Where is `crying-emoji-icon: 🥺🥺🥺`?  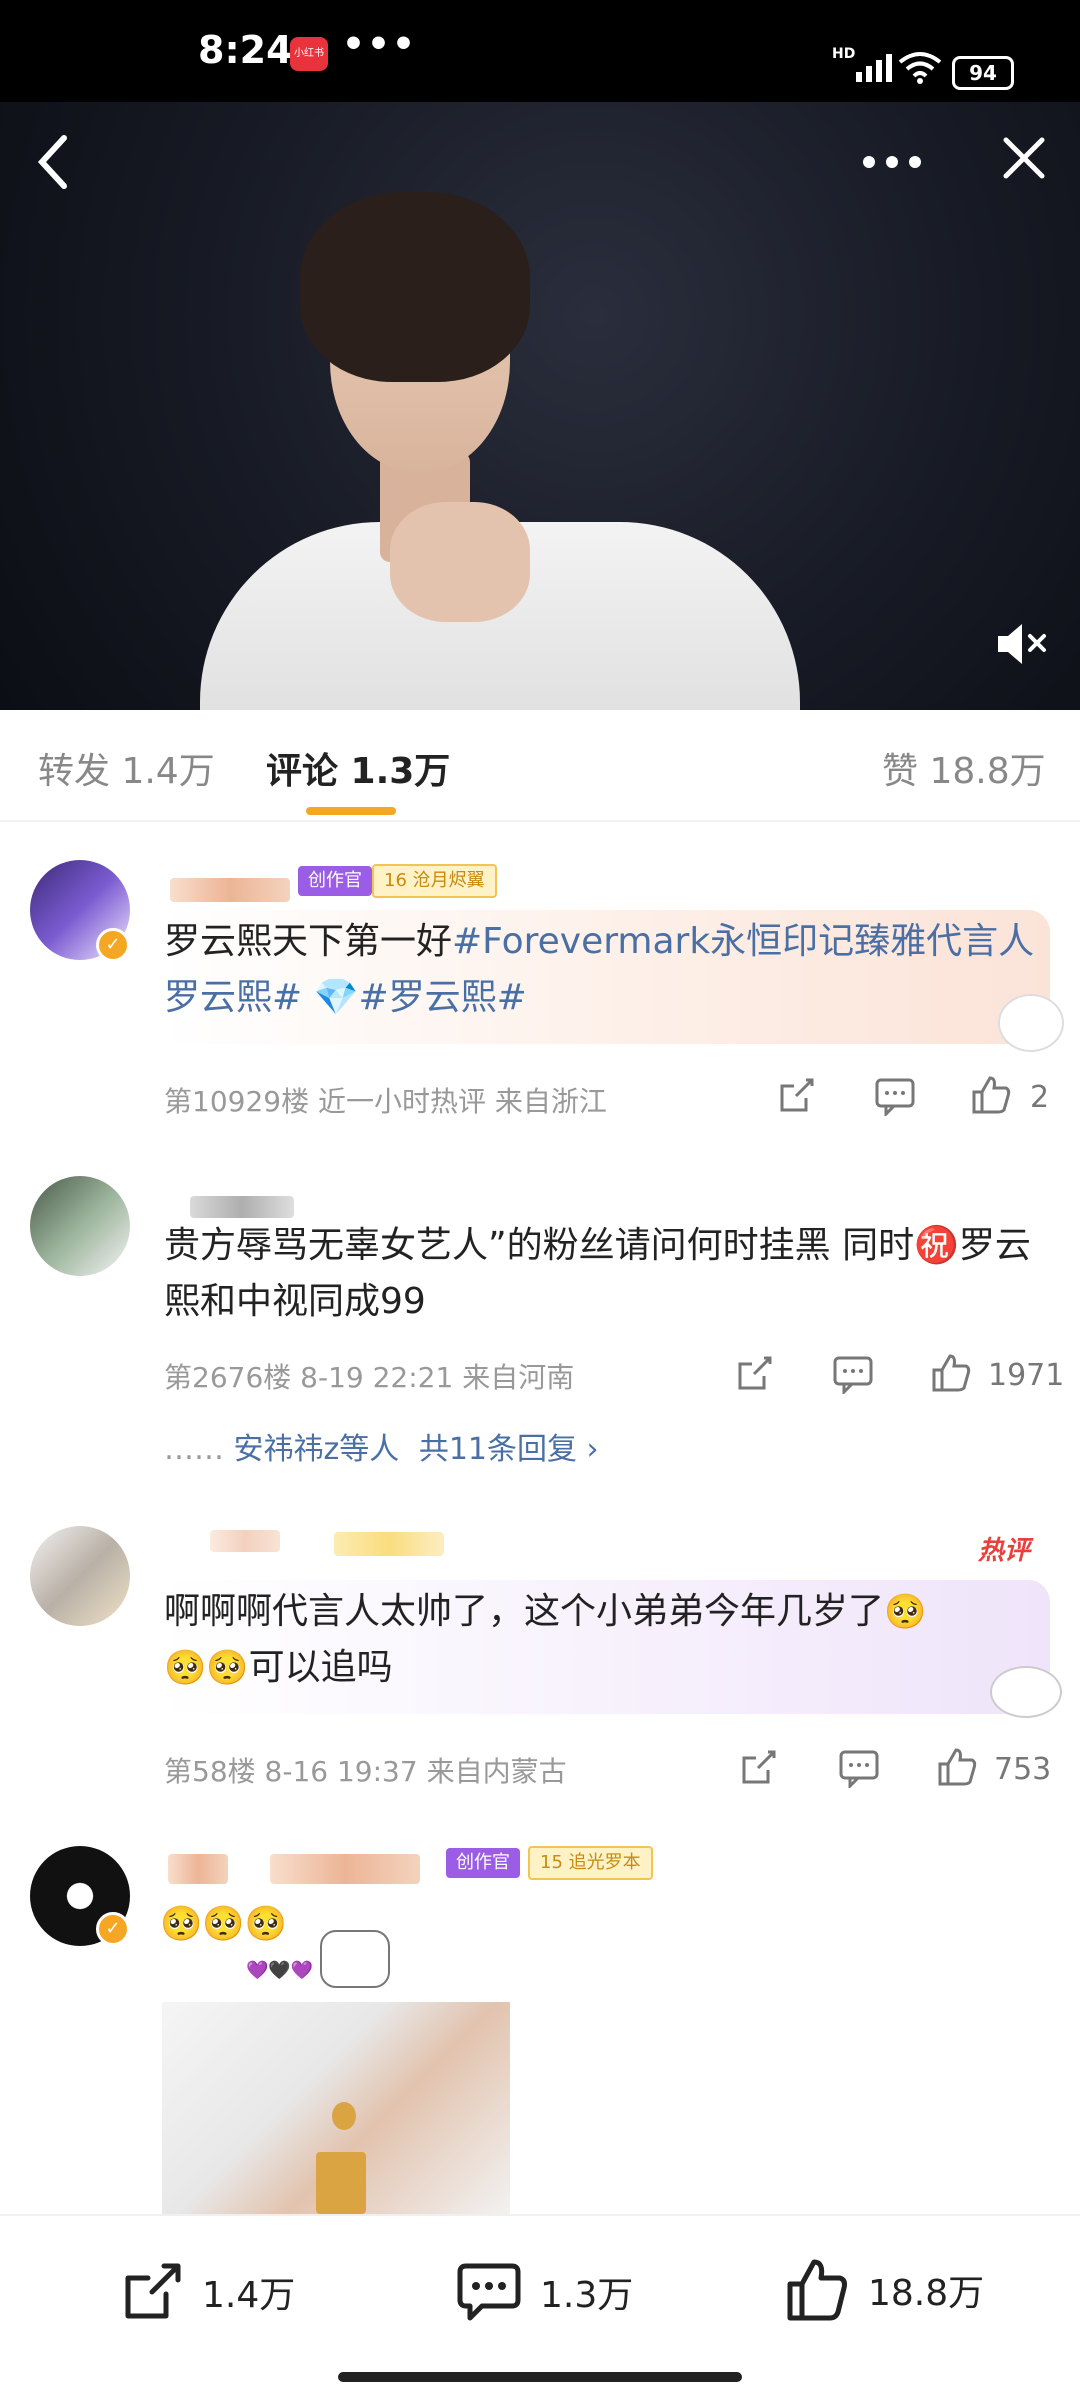 crying-emoji-icon: 🥺🥺🥺 is located at coordinates (224, 1924).